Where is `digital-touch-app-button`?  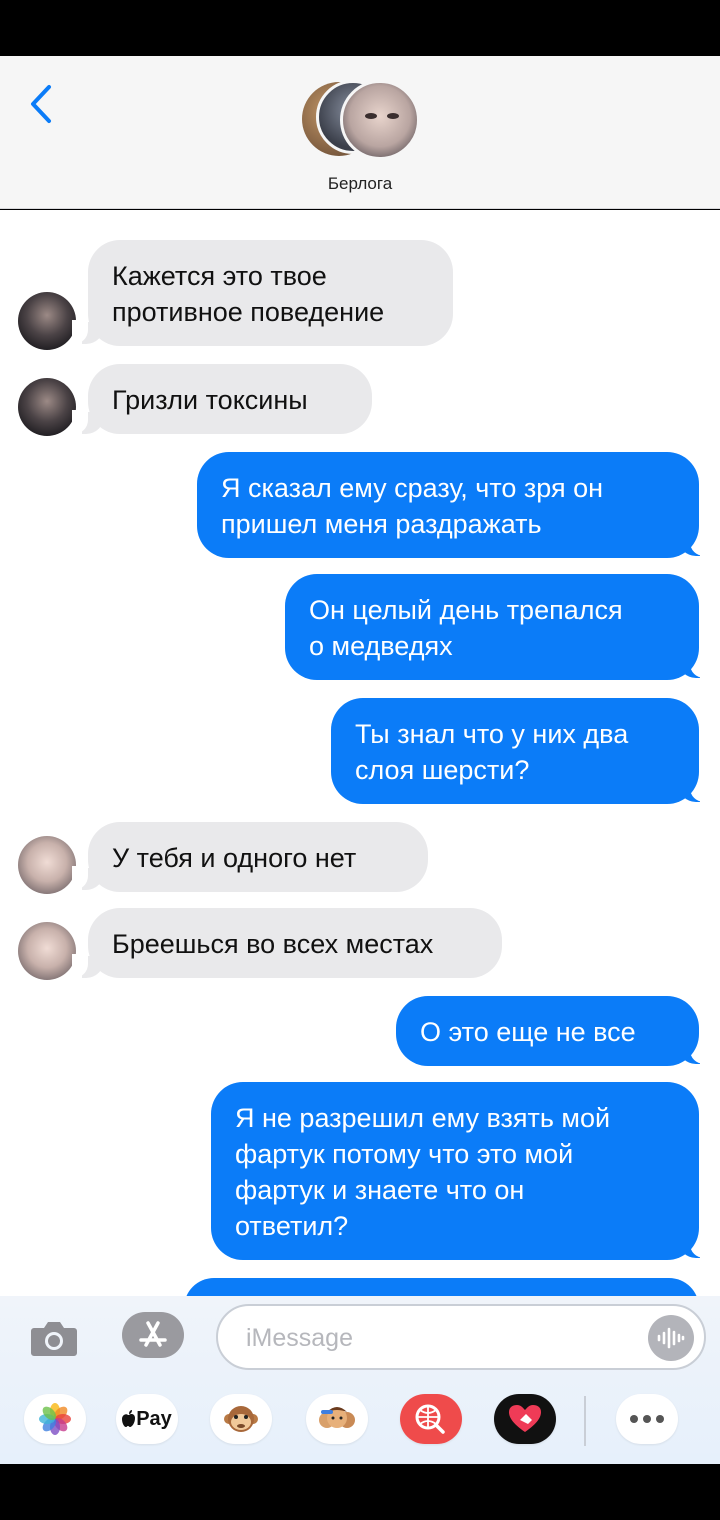
digital-touch-app-button is located at coordinates (525, 1419).